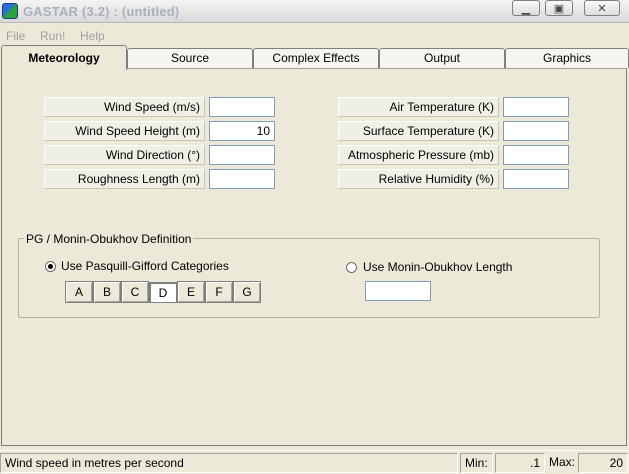 This screenshot has height=474, width=629. What do you see at coordinates (109, 239) in the screenshot?
I see `group-title: PG / Monin-Obukhov Definition` at bounding box center [109, 239].